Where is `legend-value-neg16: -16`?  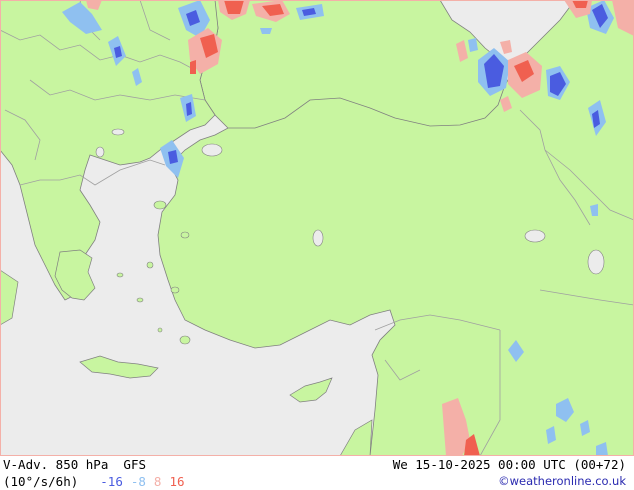
legend-value-neg16: -16 is located at coordinates (111, 481).